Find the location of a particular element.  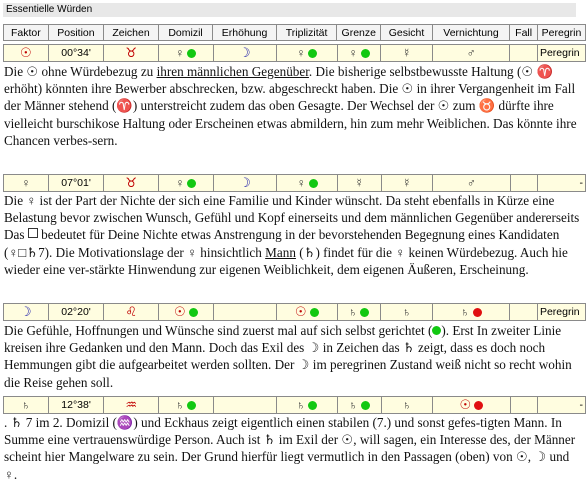

table-row: ♄ 12°38' ♒ ♄ ♄ ♄ ♄ ☉ - is located at coordinates (294, 405).